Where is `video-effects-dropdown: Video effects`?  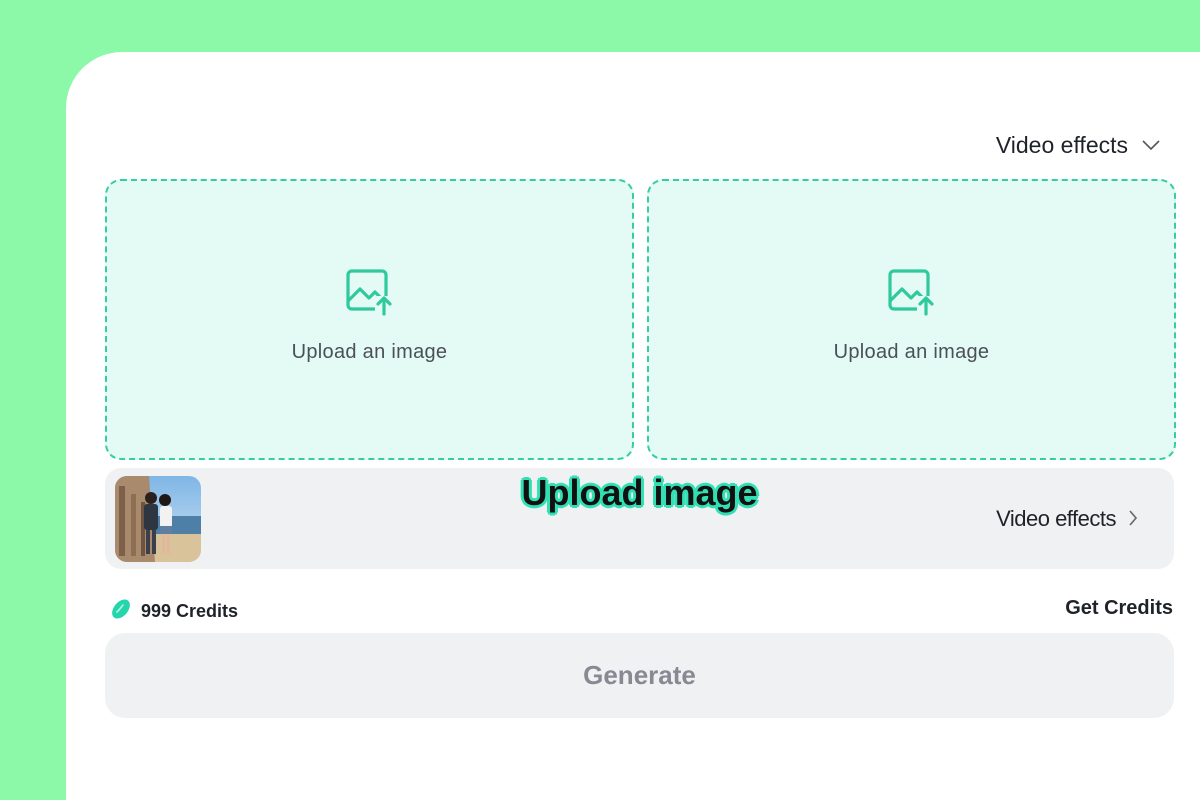
video-effects-dropdown: Video effects is located at coordinates (1078, 145).